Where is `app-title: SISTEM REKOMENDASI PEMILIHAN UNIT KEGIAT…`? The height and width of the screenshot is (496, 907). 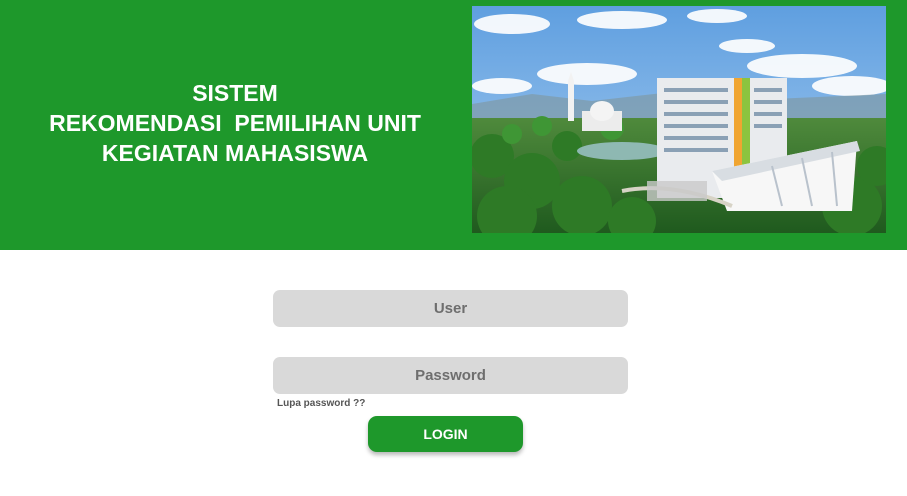 app-title: SISTEM REKOMENDASI PEMILIHAN UNIT KEGIAT… is located at coordinates (235, 123).